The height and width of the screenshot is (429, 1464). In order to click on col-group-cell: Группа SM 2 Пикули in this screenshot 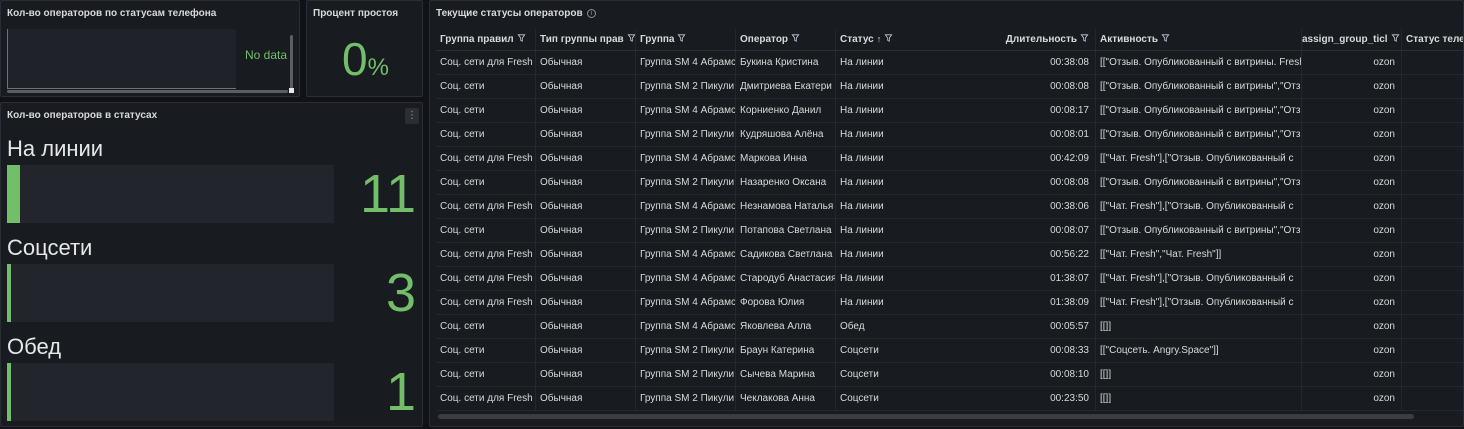, I will do `click(686, 134)`.